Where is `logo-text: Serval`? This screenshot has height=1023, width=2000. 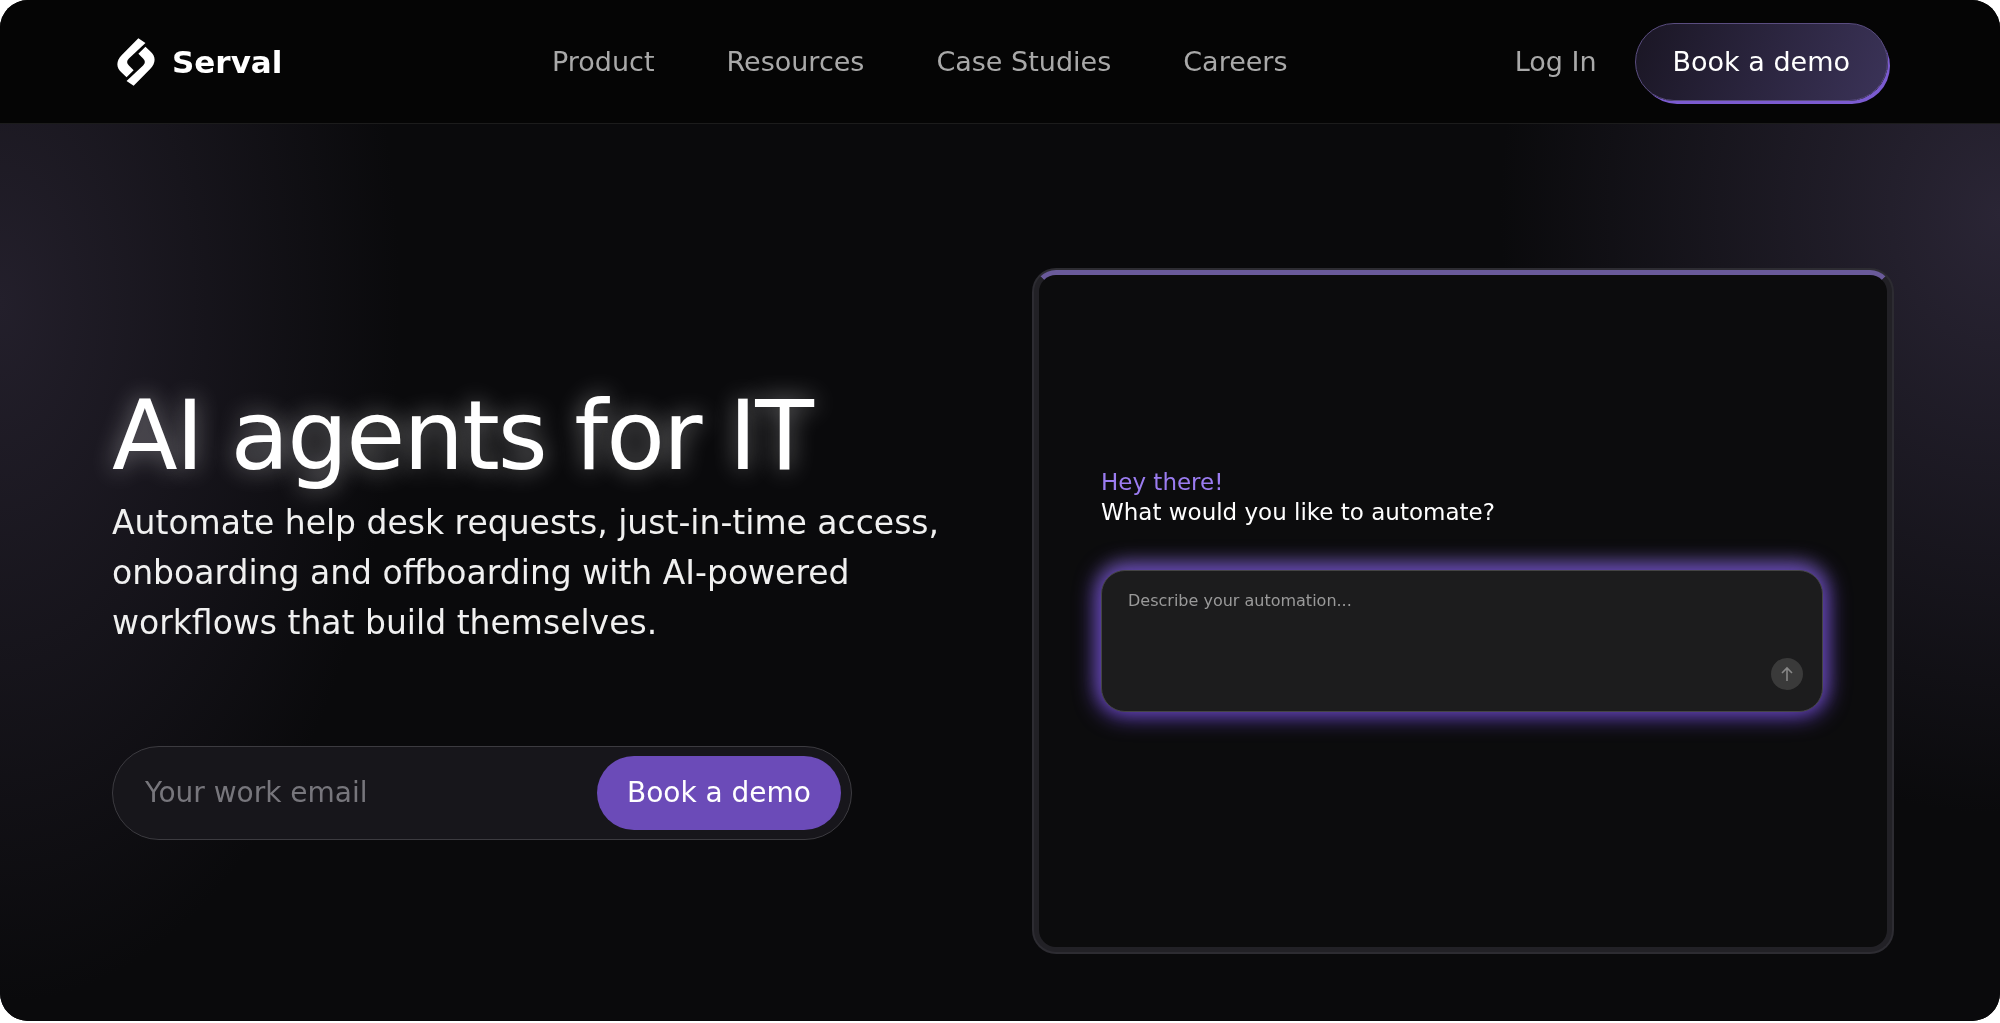 logo-text: Serval is located at coordinates (227, 61).